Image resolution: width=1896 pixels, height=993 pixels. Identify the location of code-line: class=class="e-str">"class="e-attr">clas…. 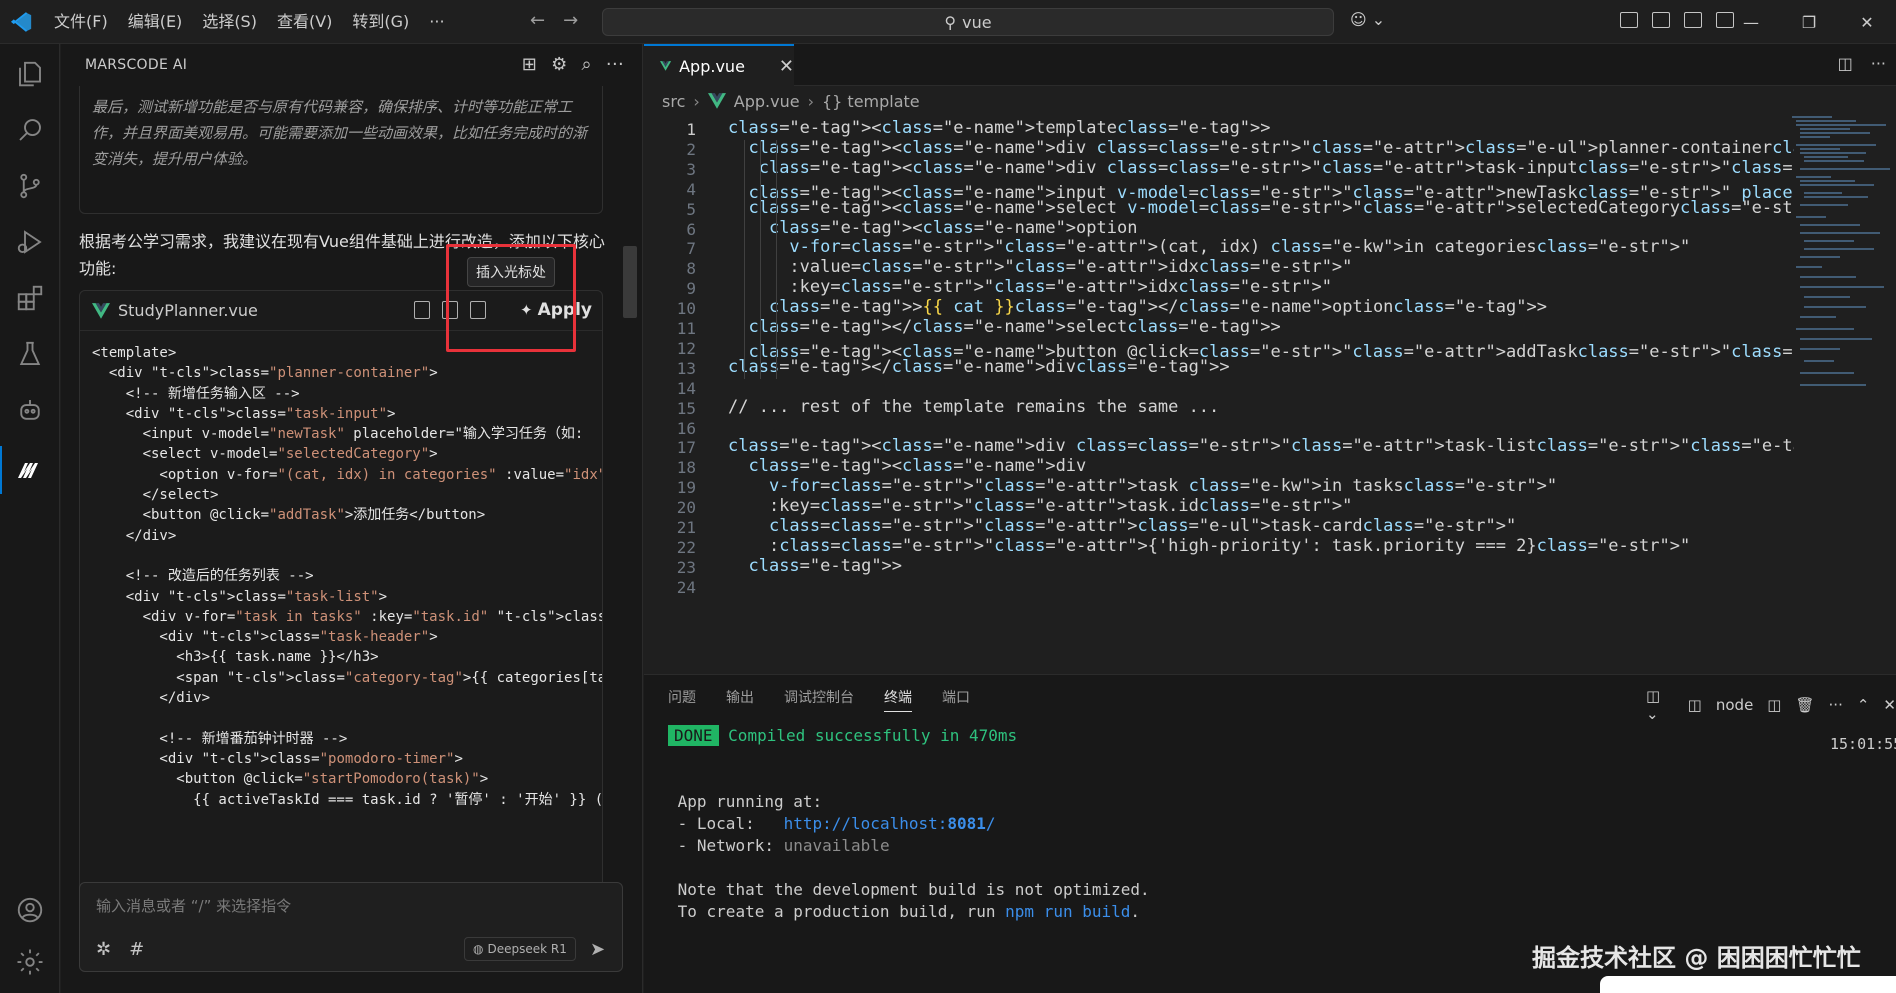
(1142, 526).